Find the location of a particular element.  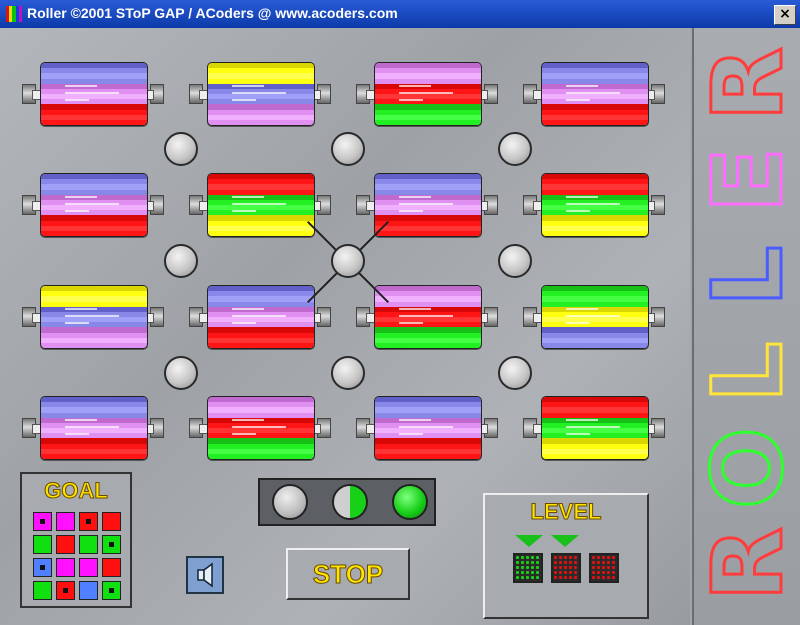

speaker-icon is located at coordinates (205, 575).